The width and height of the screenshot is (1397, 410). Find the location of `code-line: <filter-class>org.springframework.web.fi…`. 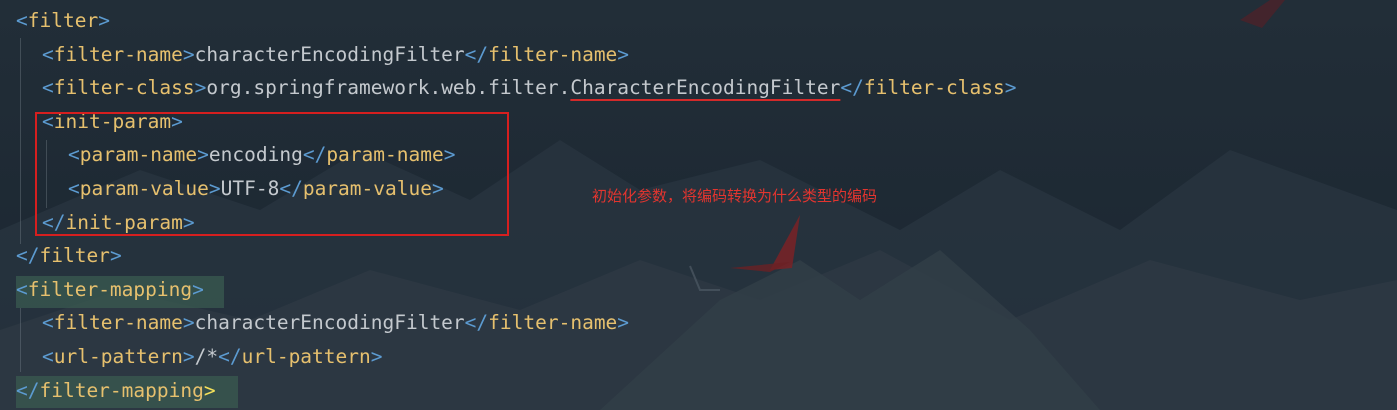

code-line: <filter-class>org.springframework.web.fi… is located at coordinates (529, 88).